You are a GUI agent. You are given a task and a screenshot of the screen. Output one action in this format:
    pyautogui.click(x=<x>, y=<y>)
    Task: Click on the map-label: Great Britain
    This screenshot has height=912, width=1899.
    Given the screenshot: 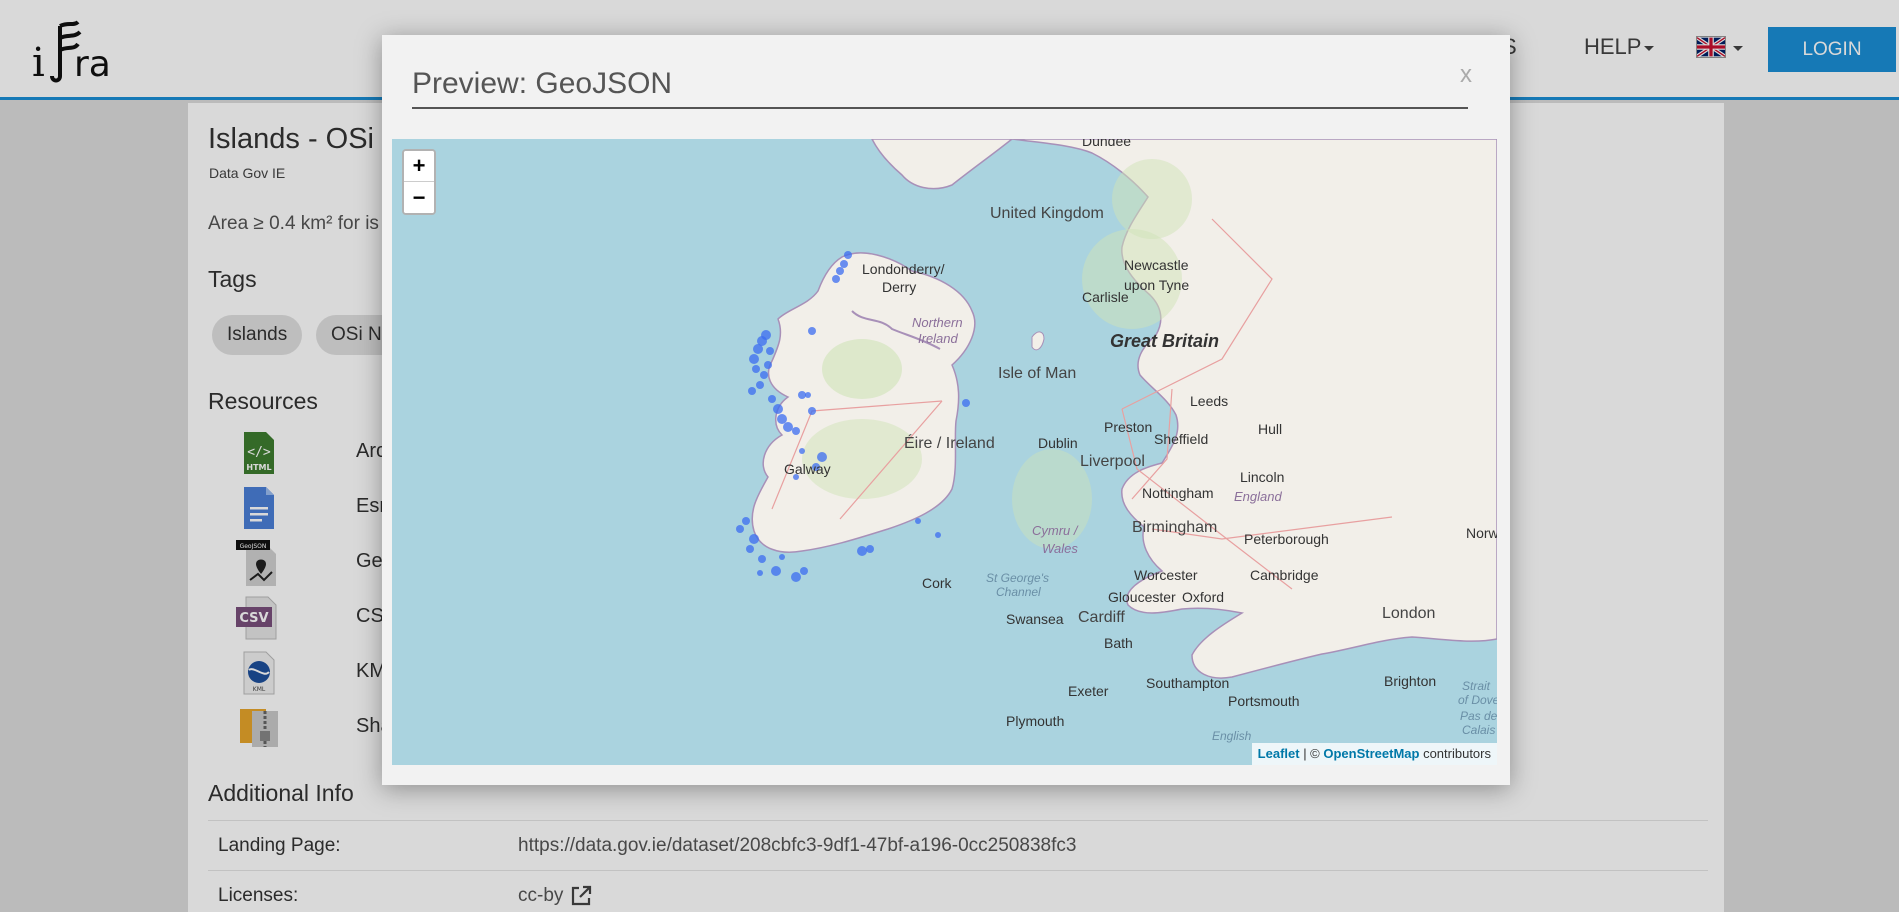 What is the action you would take?
    pyautogui.click(x=1165, y=341)
    